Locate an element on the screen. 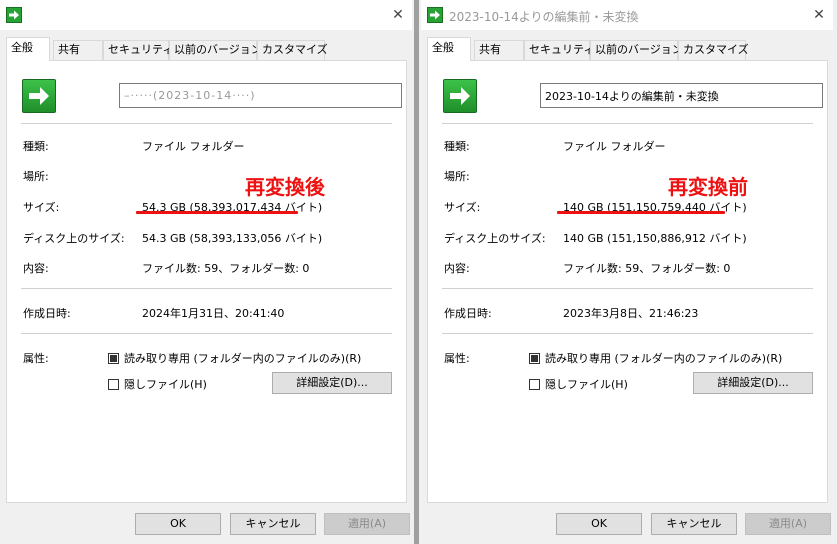  title-bar: 2023-10-14よりの編集前・未変換 ✕ is located at coordinates (627, 15).